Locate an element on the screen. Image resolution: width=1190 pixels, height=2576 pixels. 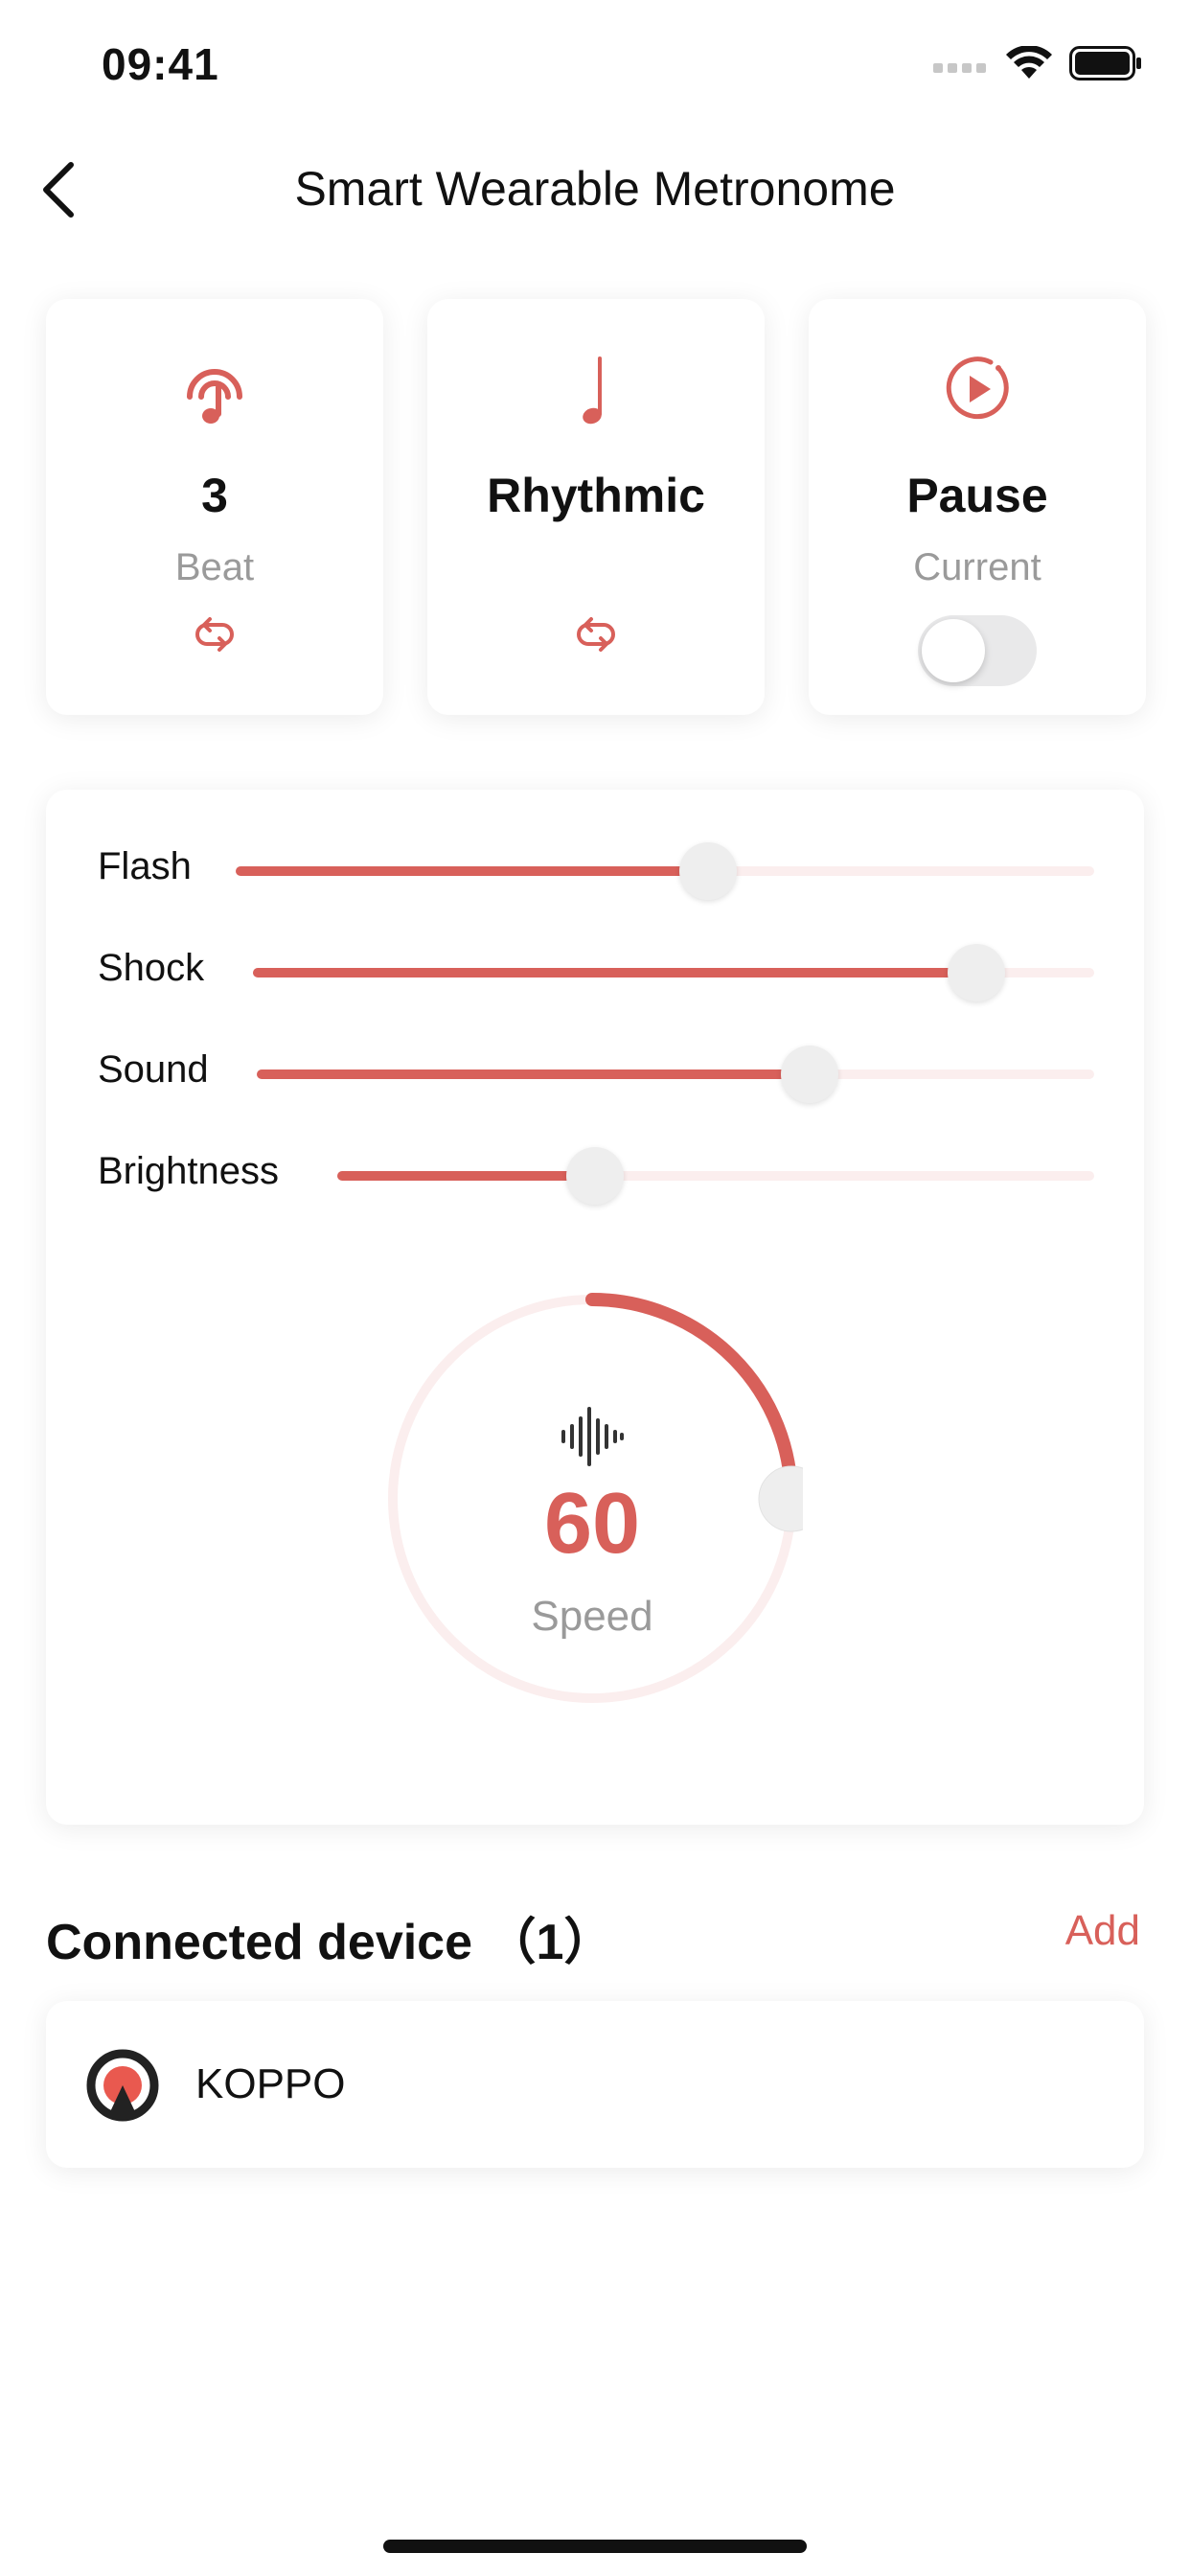
rhythm-value: Rhythmic is located at coordinates (596, 495).